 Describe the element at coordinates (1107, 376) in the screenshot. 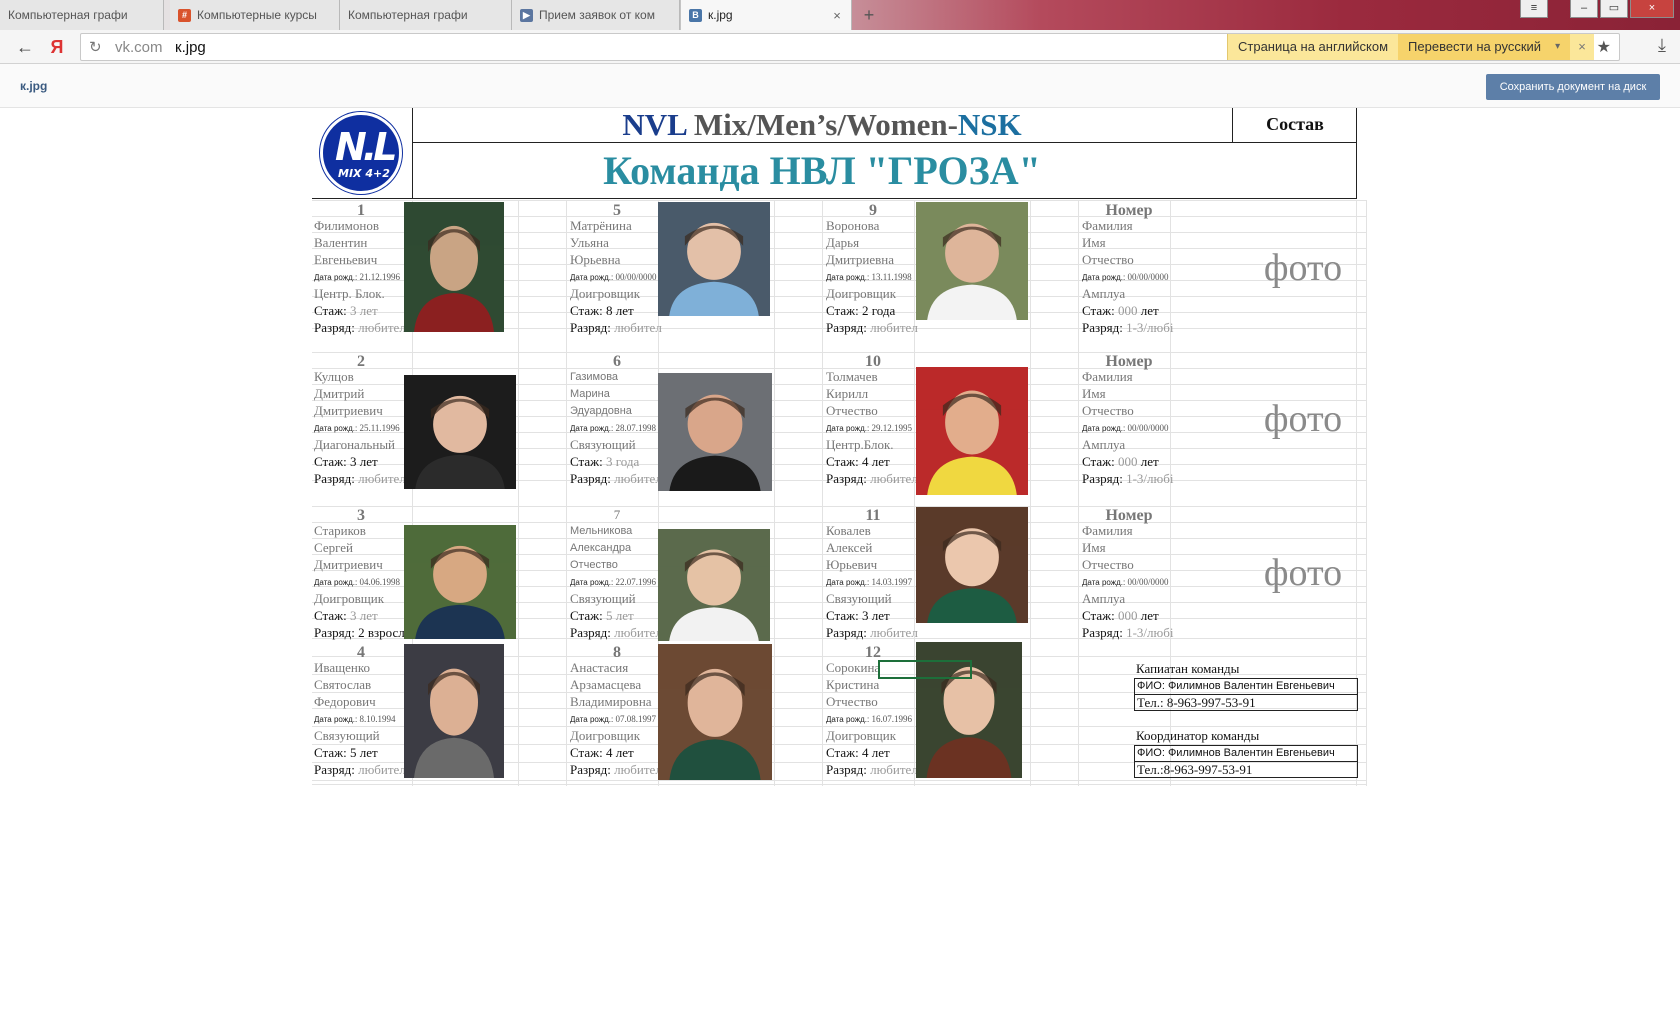

I see `slot-surname: Фамилия` at that location.